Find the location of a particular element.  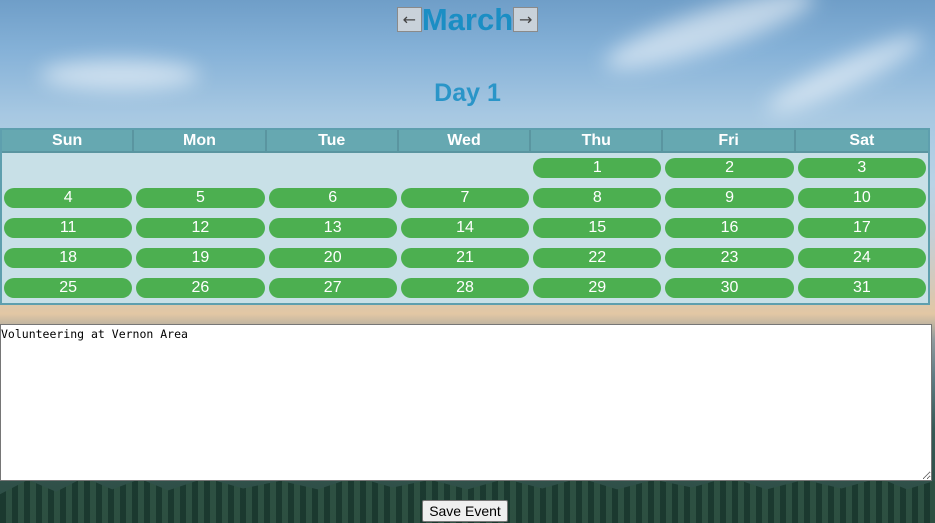

calendar-day-cell: 29 is located at coordinates (597, 288).